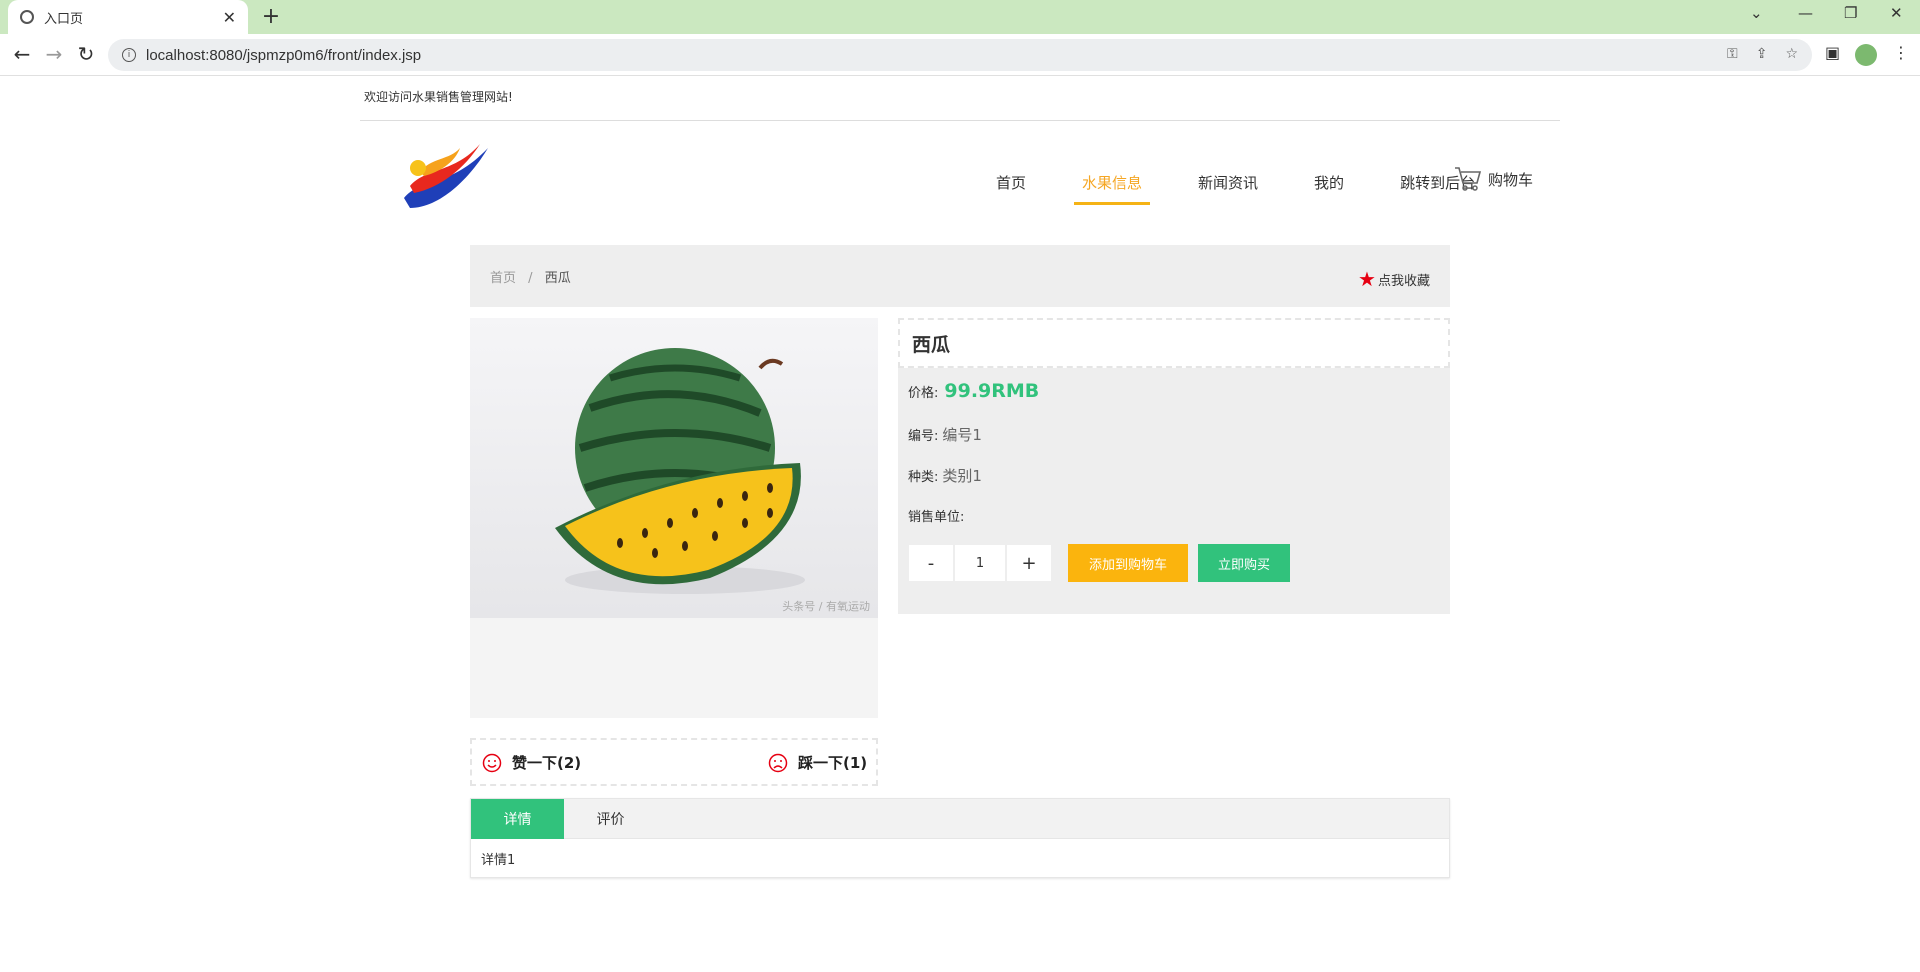 The image size is (1920, 972). What do you see at coordinates (1901, 52) in the screenshot?
I see `menu-icon: ⋮` at bounding box center [1901, 52].